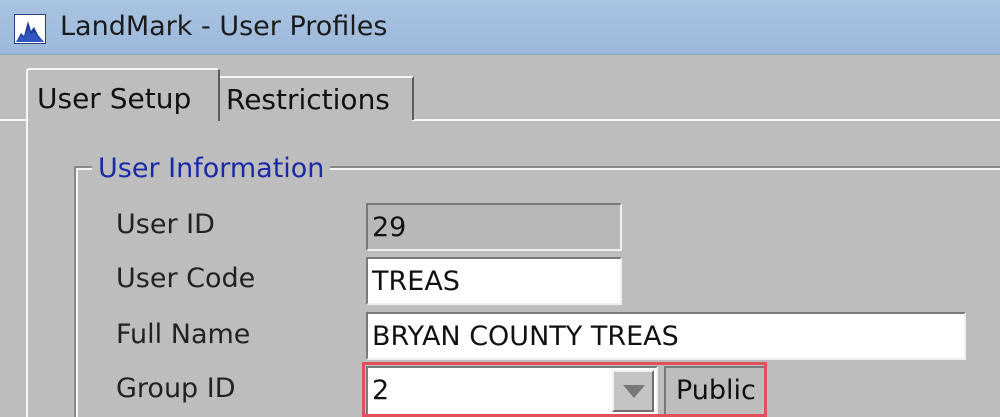 The width and height of the screenshot is (1000, 417). I want to click on group-id-highlight, so click(564, 389).